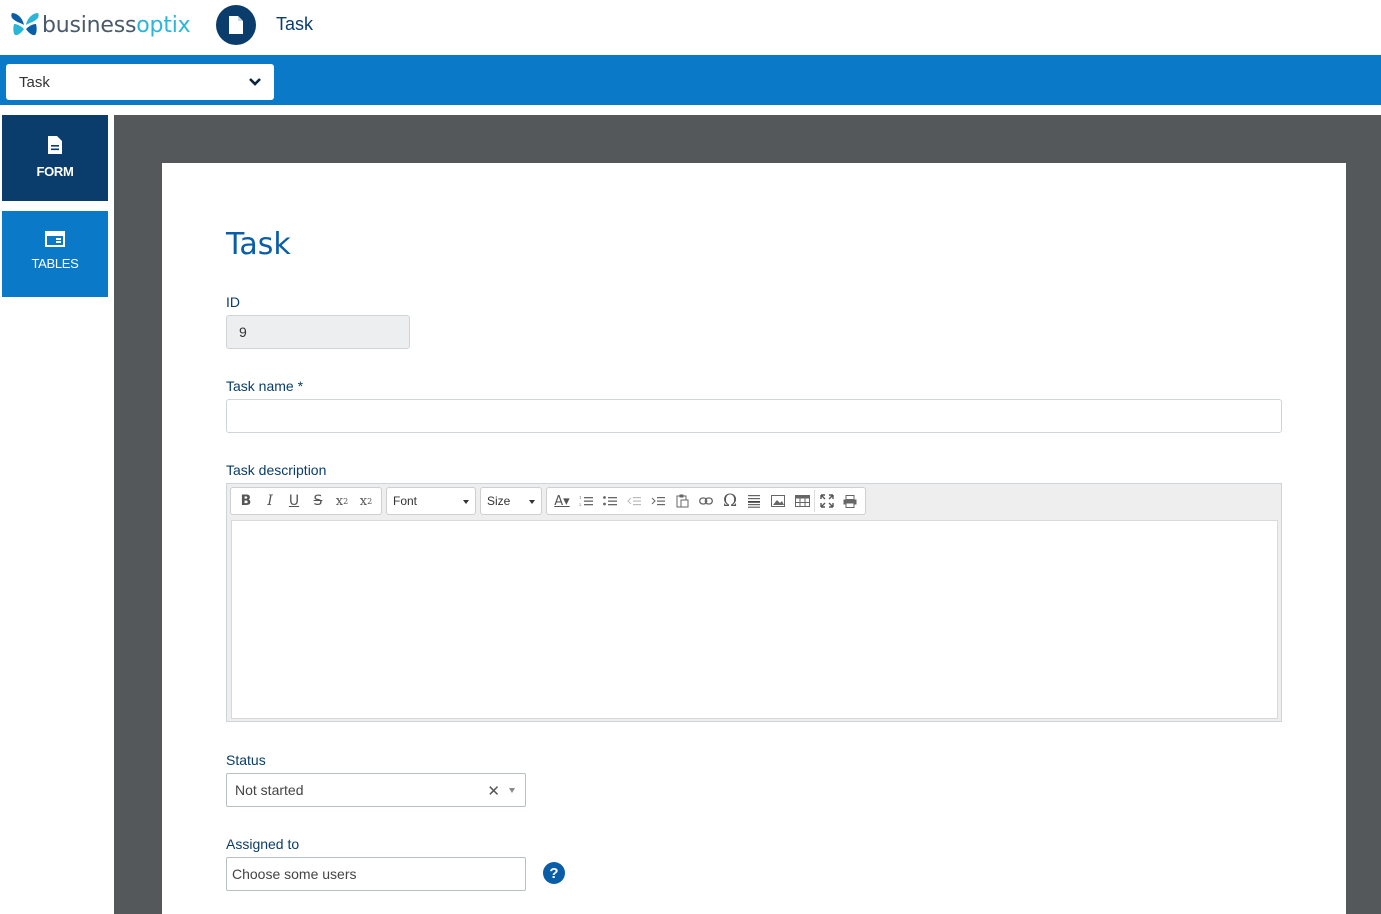 The image size is (1381, 914). Describe the element at coordinates (318, 332) in the screenshot. I see `id-field: 9` at that location.